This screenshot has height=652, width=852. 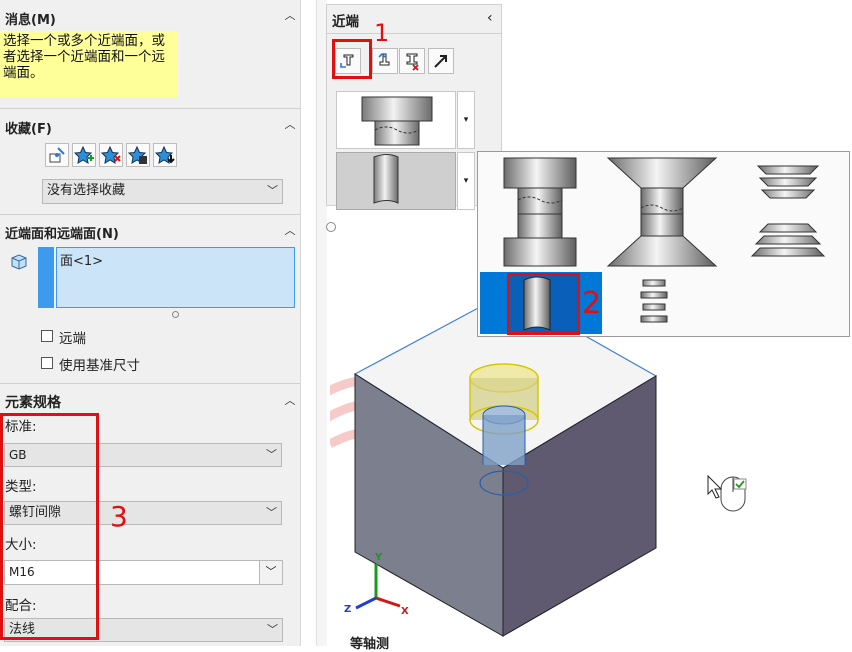 I want to click on import-favorite-button, so click(x=165, y=155).